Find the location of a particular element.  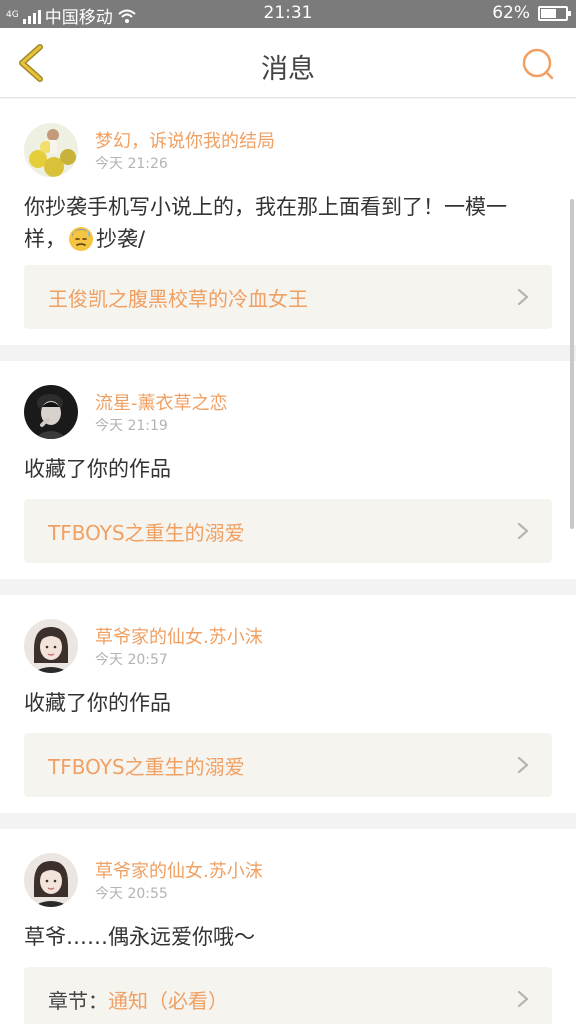

message-text-part: 抄袭/ is located at coordinates (121, 239).